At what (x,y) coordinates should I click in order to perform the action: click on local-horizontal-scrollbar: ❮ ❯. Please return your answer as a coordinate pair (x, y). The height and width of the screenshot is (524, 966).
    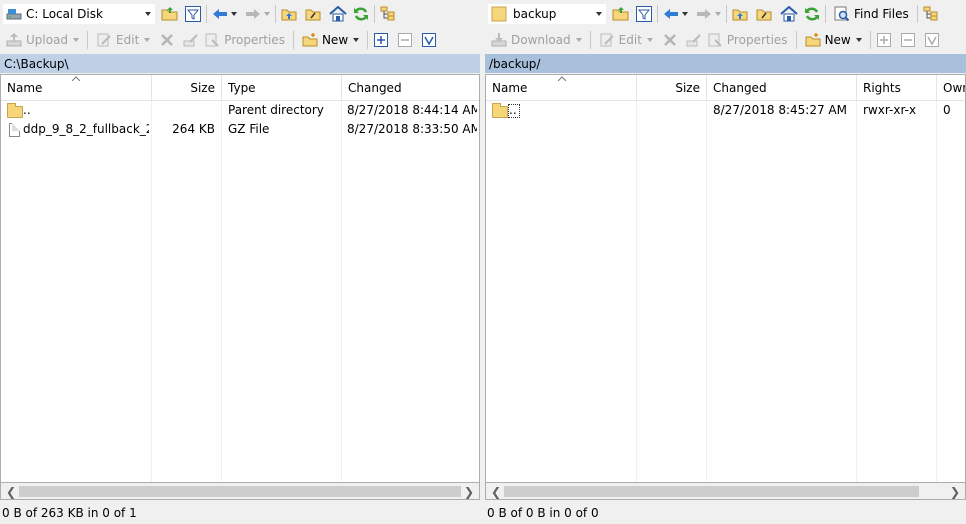
    Looking at the image, I should click on (240, 491).